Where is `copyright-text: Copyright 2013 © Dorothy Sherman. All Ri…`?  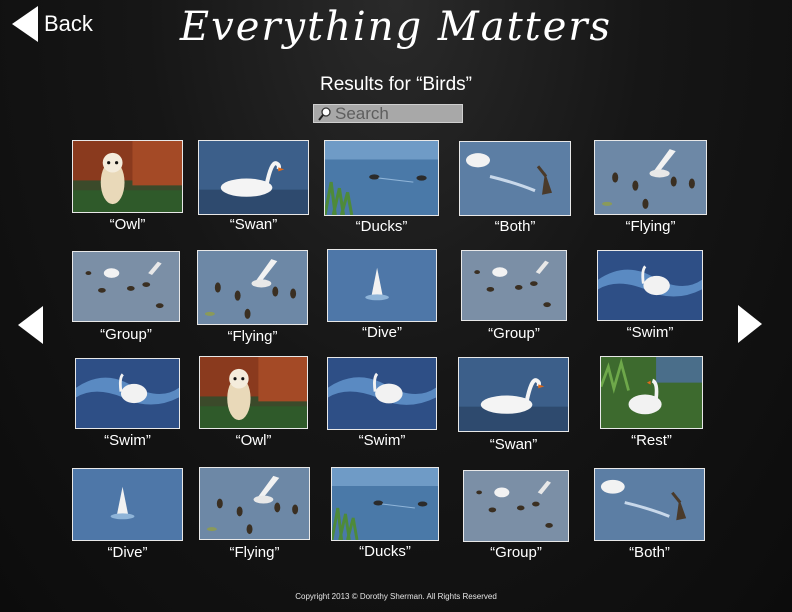
copyright-text: Copyright 2013 © Dorothy Sherman. All Ri… is located at coordinates (396, 596).